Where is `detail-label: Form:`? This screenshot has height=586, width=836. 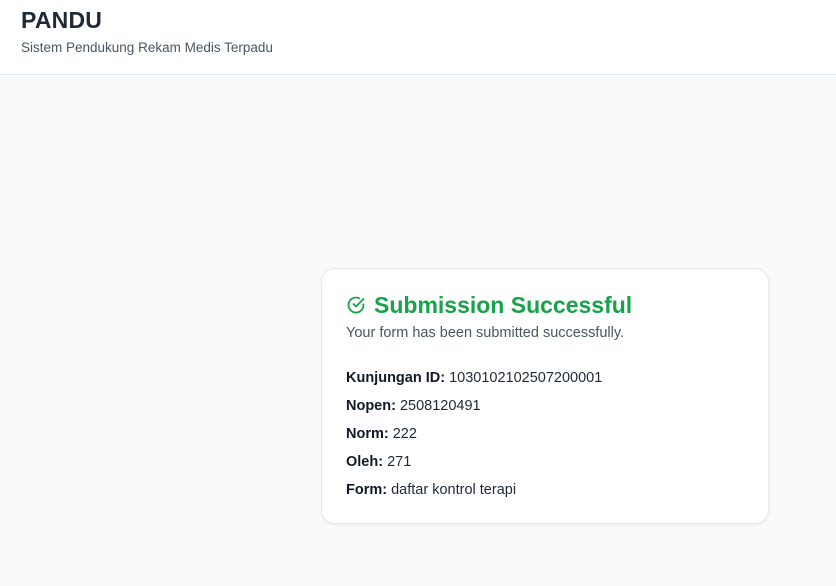 detail-label: Form: is located at coordinates (369, 490).